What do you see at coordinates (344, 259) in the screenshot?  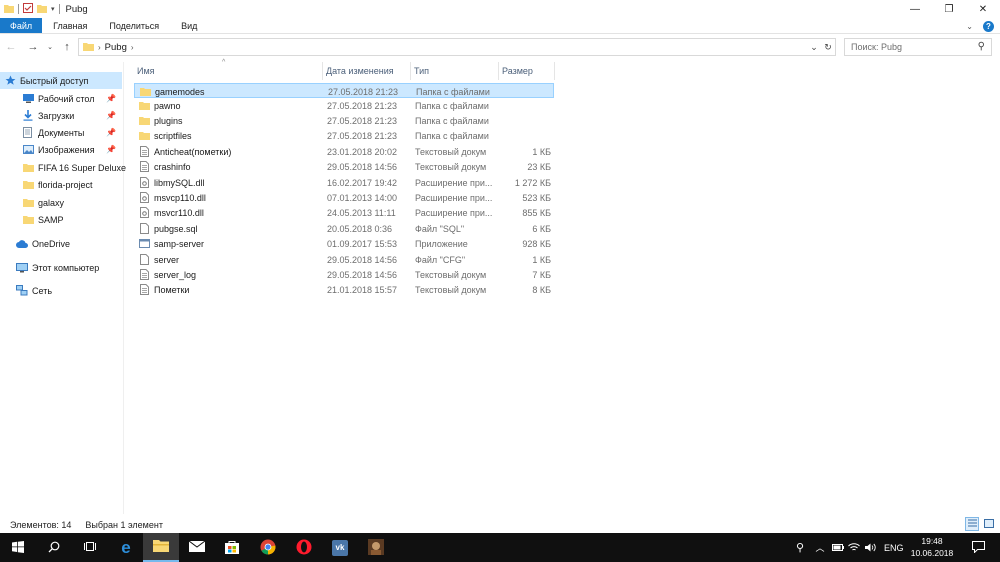 I see `table-row: server 29.05.2018 14:56 Файл "CFG" 1 КБ` at bounding box center [344, 259].